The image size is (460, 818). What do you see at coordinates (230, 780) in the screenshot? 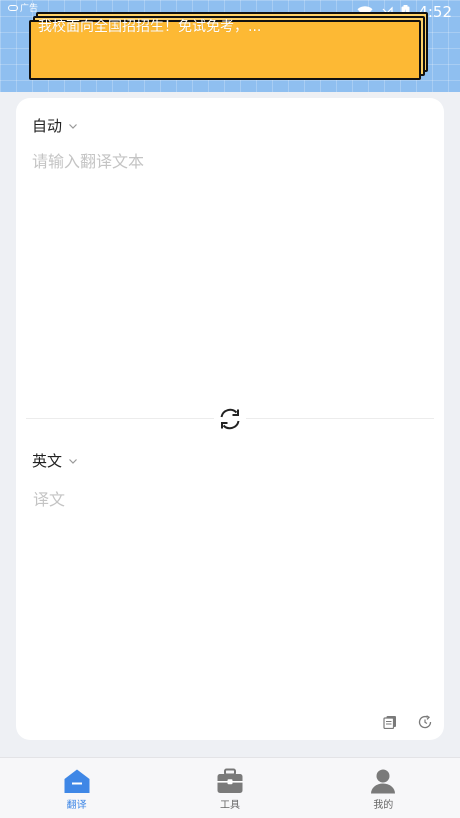
I see `toolbox-icon` at bounding box center [230, 780].